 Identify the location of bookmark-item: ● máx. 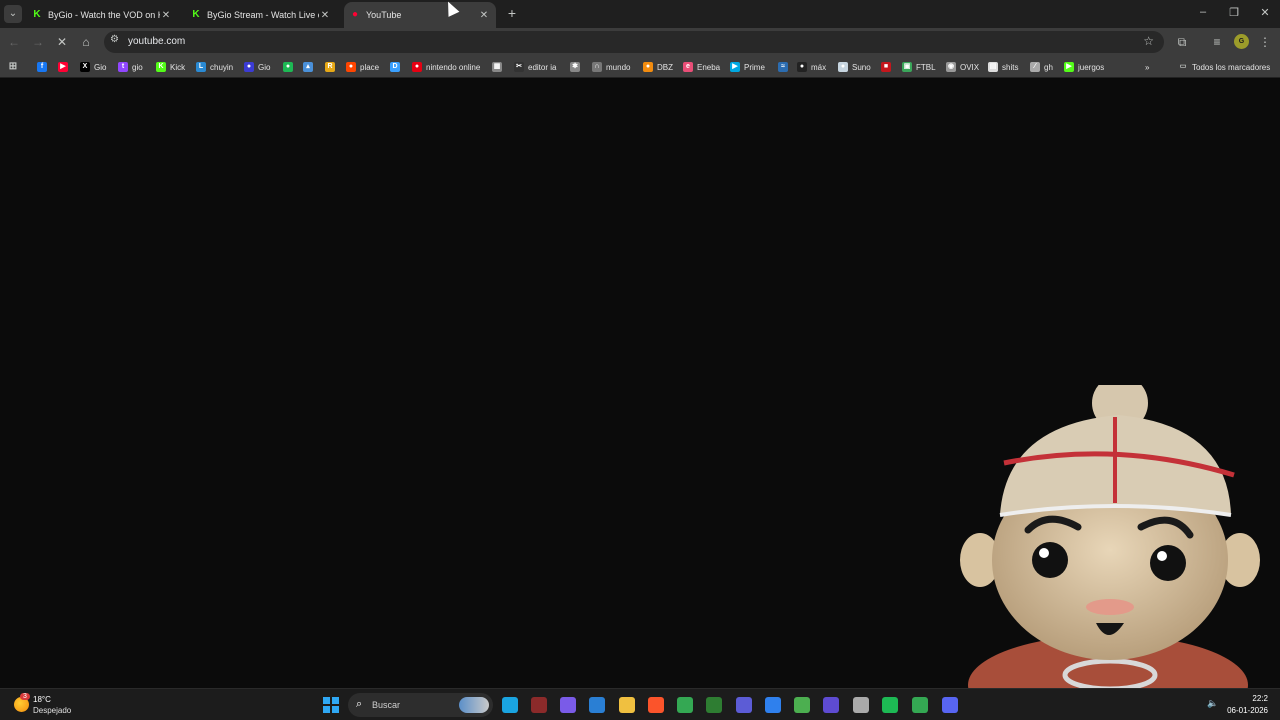
(811, 67).